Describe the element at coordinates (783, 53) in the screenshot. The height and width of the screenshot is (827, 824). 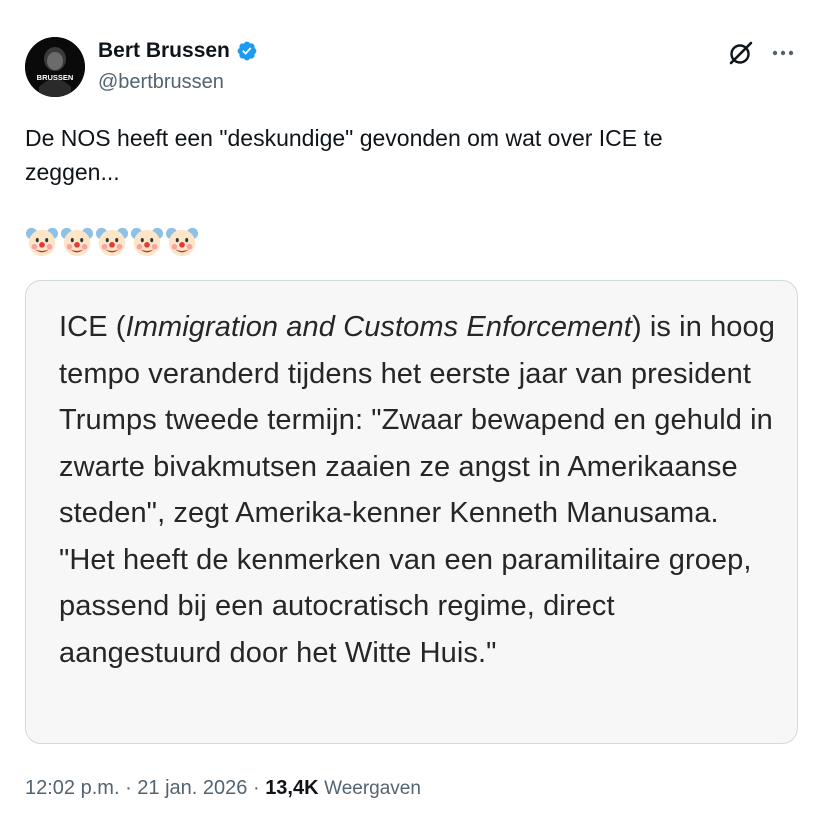
I see `more-options-icon` at that location.